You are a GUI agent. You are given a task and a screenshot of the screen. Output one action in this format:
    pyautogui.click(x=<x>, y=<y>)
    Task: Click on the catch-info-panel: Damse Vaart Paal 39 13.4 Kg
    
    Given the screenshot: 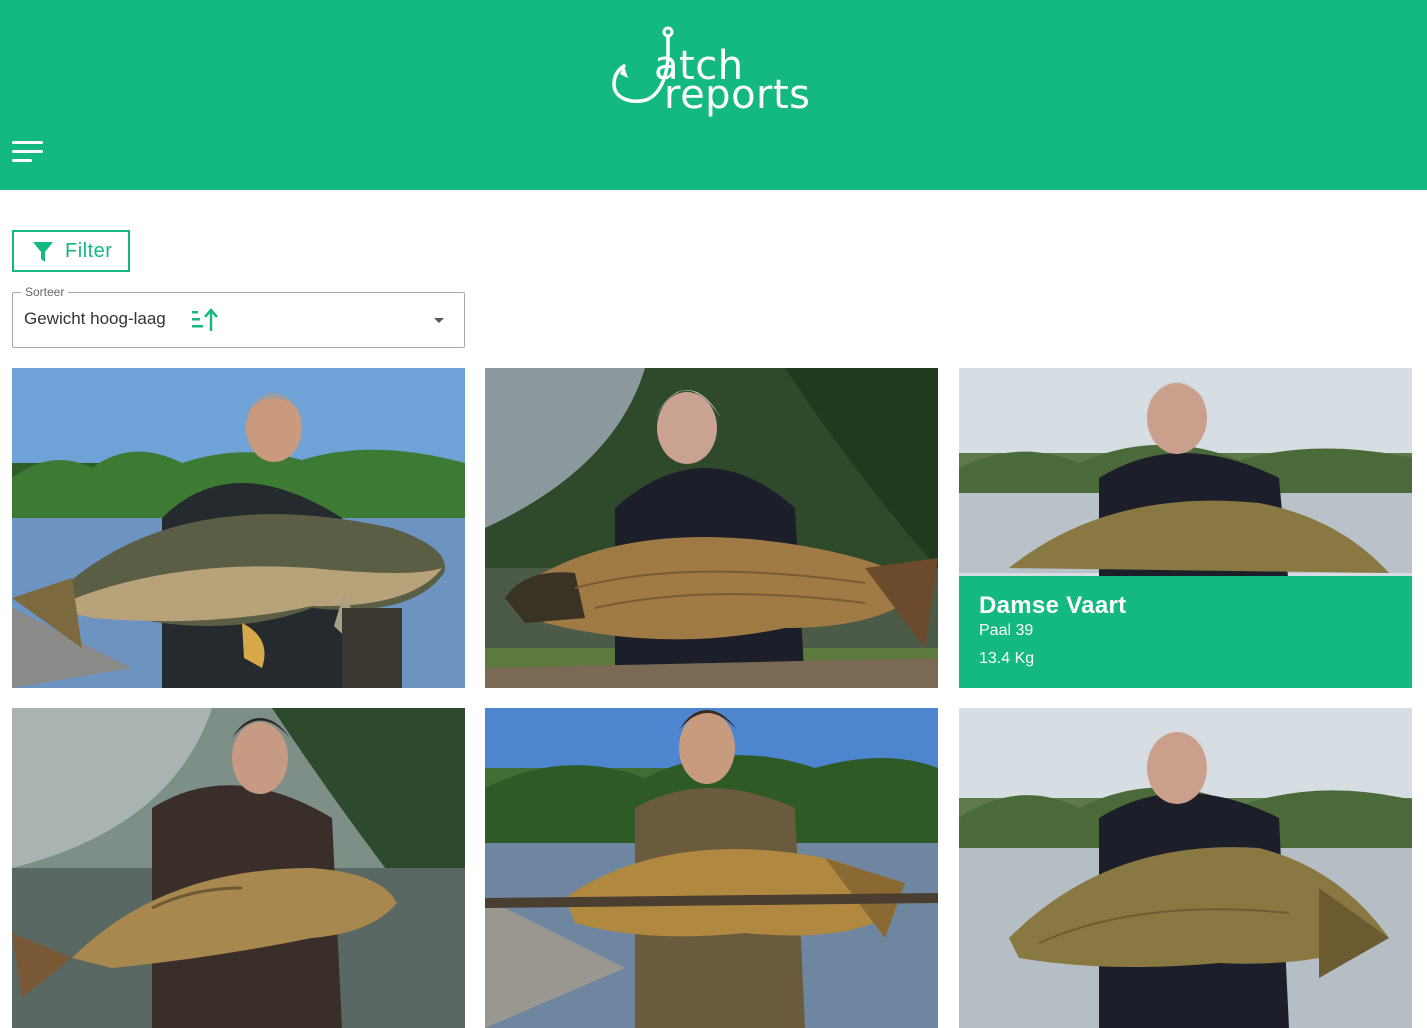 What is the action you would take?
    pyautogui.click(x=1185, y=632)
    